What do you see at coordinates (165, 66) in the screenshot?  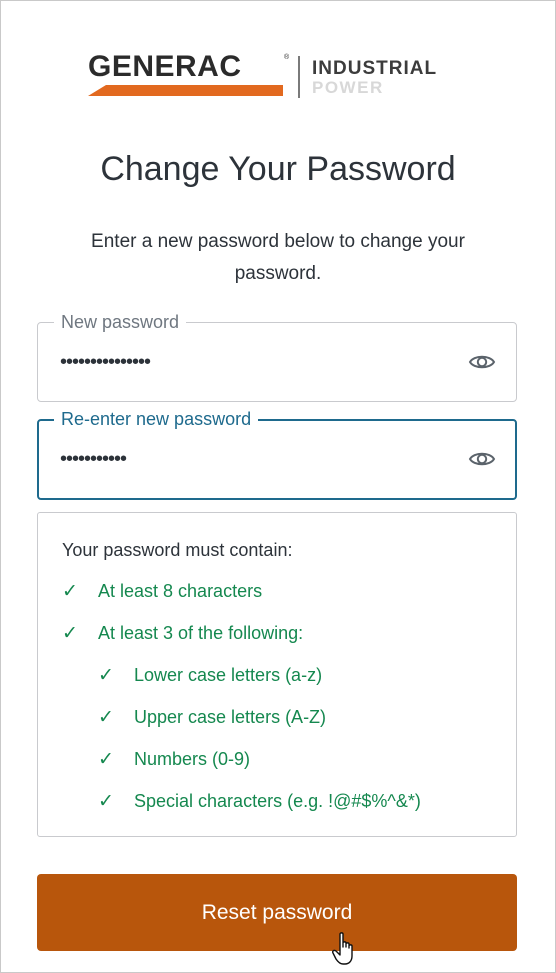 I see `logo-wordmark: GENERAC` at bounding box center [165, 66].